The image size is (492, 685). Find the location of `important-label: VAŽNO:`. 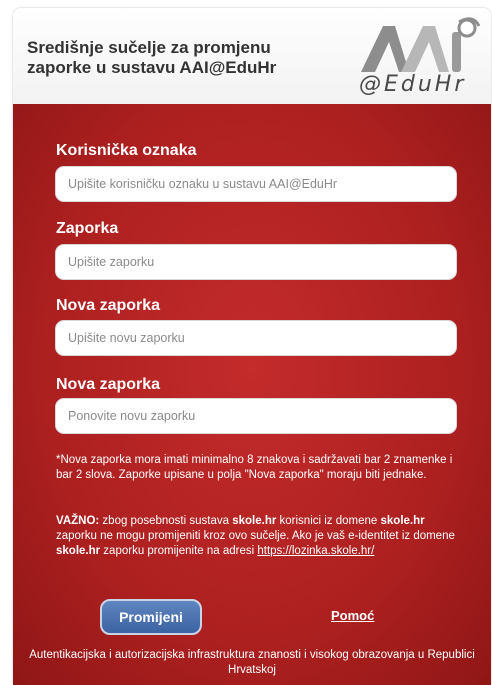

important-label: VAŽNO: is located at coordinates (78, 521).